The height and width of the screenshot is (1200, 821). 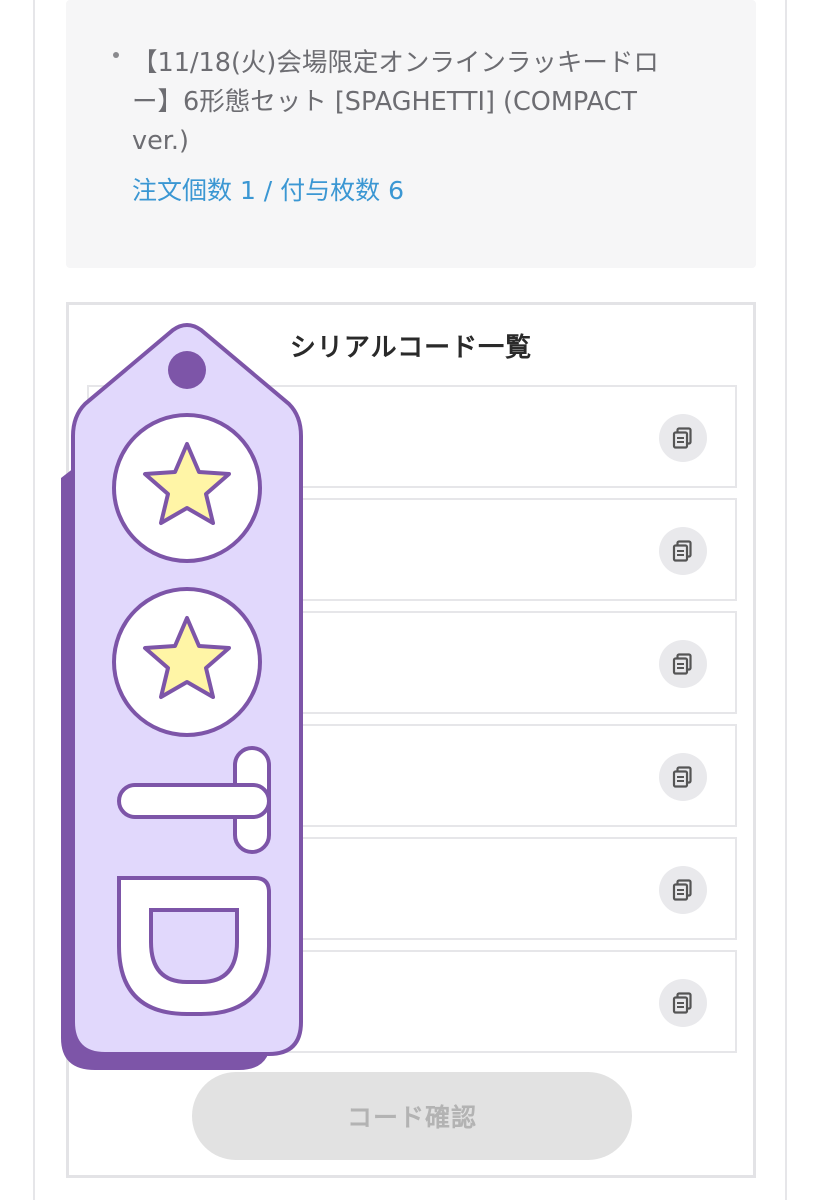 I want to click on order-quantity: 注文個数 1 / 付与枚数 6, so click(x=268, y=190).